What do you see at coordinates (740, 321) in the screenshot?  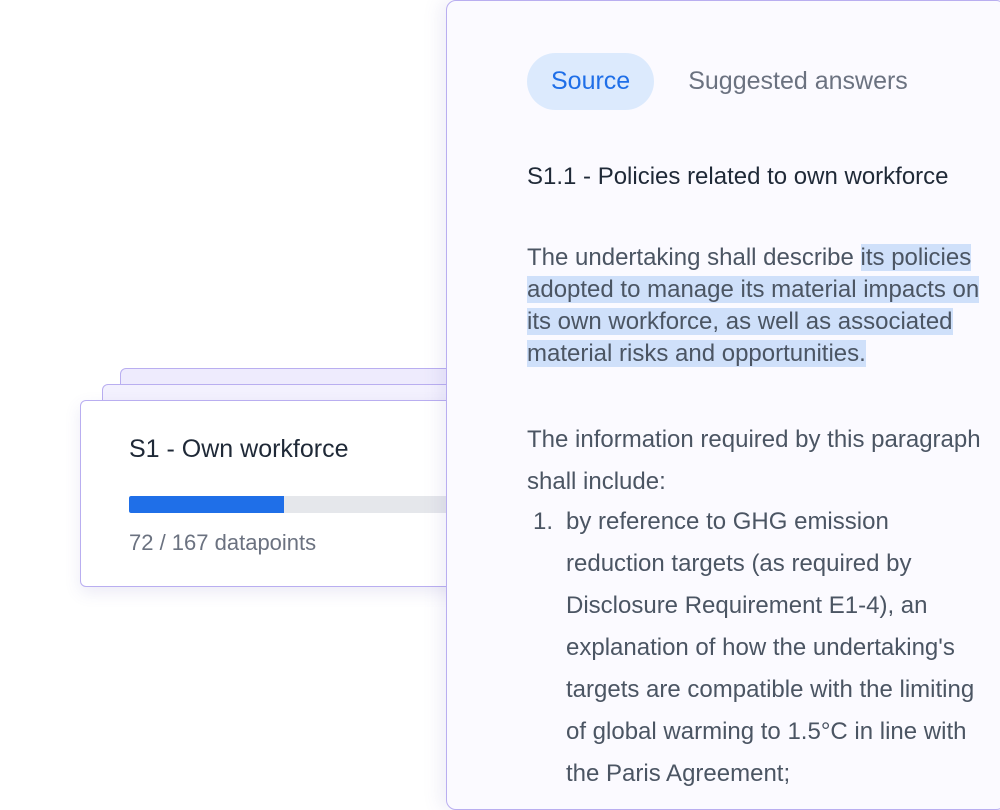 I see `highlighted-text: its own workforce, as well as associated` at bounding box center [740, 321].